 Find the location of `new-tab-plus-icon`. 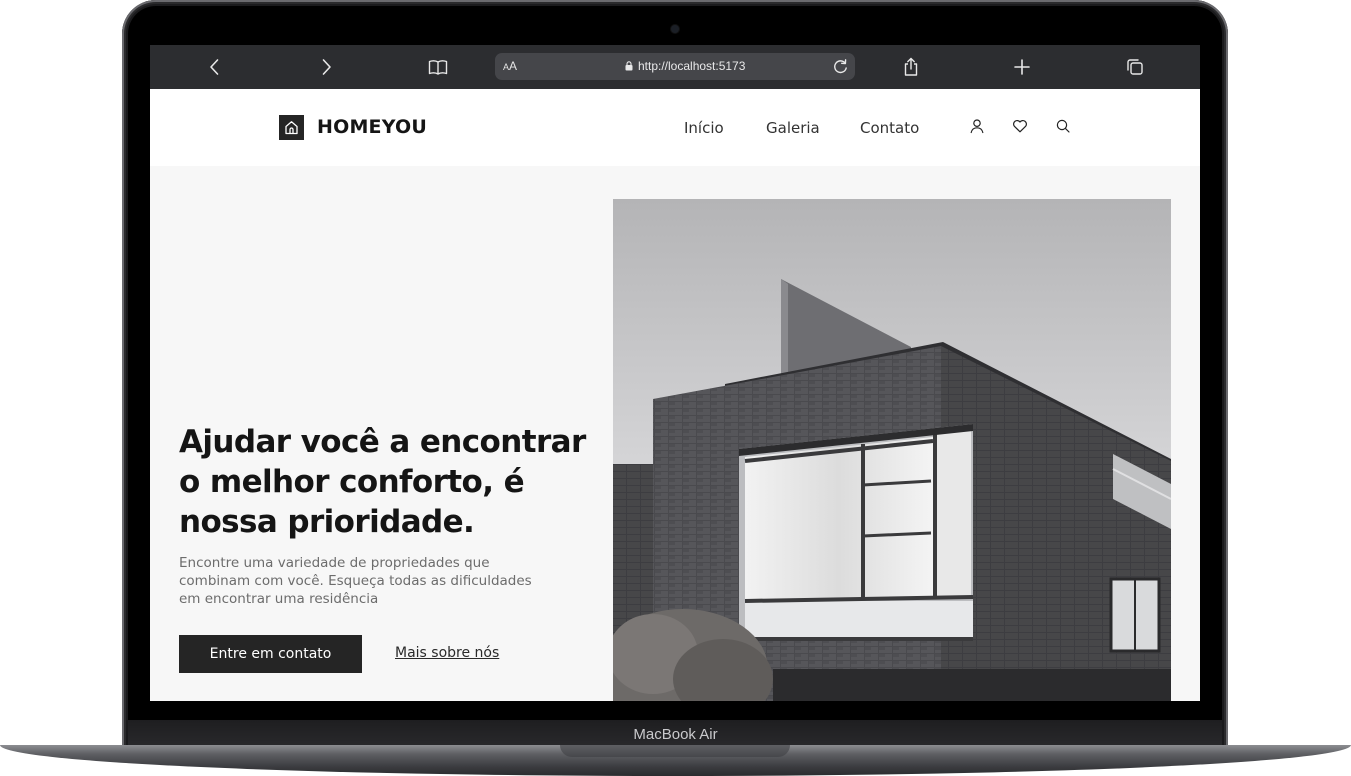

new-tab-plus-icon is located at coordinates (1022, 67).